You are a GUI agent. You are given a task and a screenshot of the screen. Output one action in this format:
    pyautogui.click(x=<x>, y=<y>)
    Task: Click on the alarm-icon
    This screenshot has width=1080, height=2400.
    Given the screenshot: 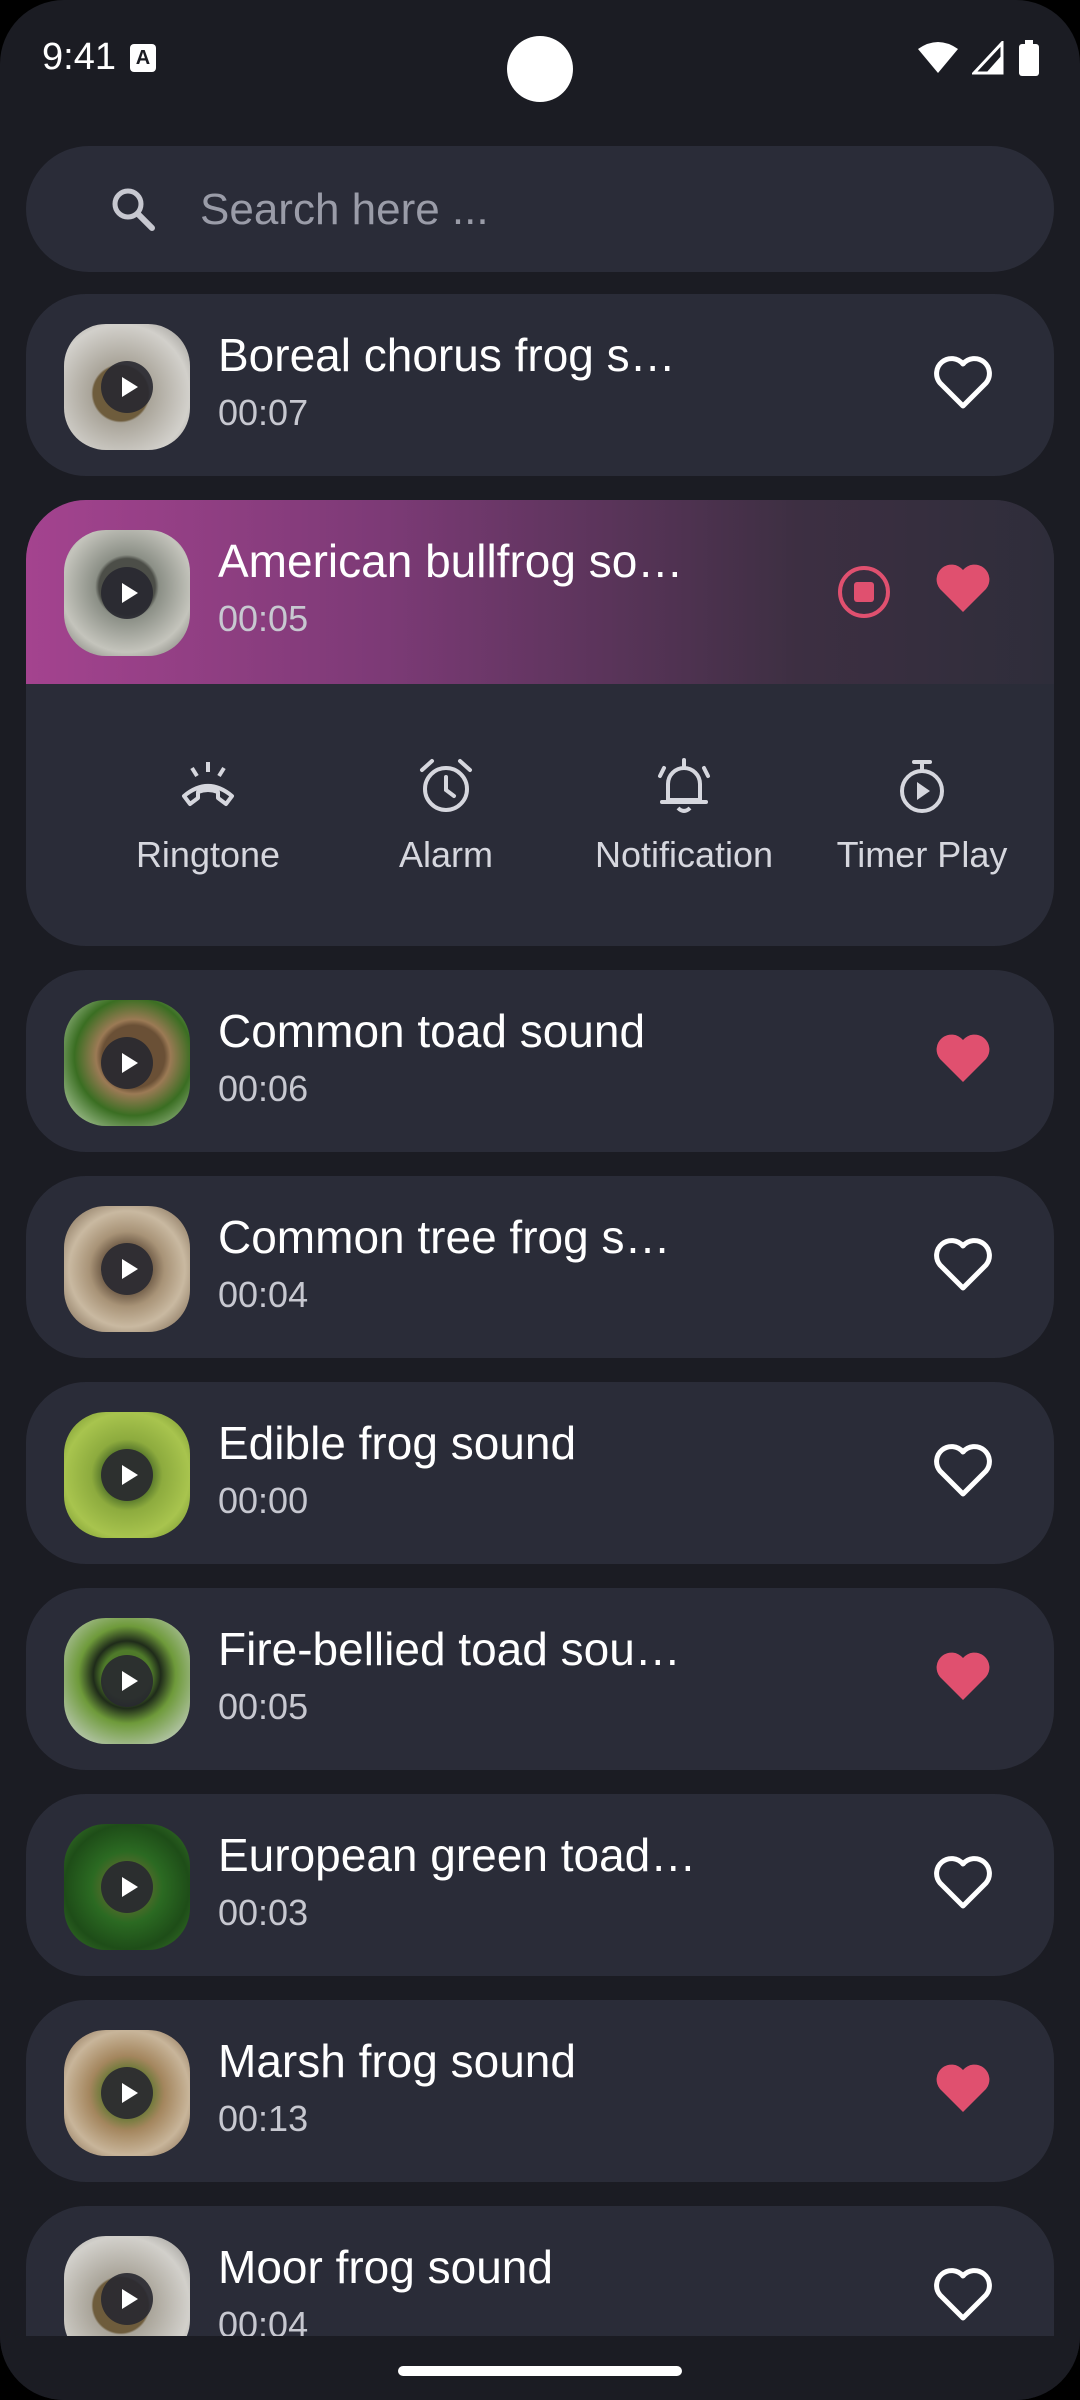 What is the action you would take?
    pyautogui.click(x=446, y=785)
    